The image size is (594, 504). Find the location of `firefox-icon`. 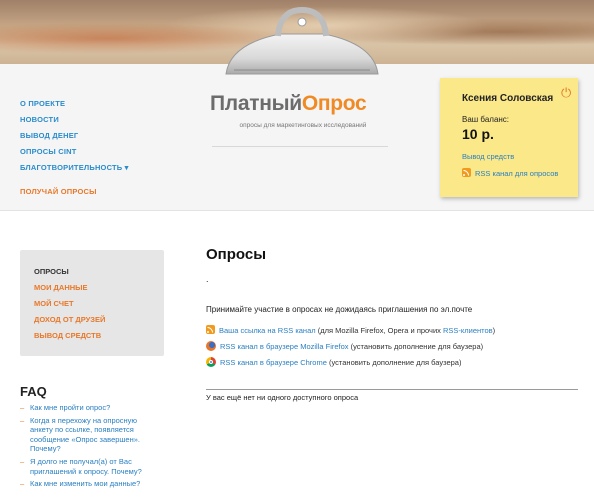

firefox-icon is located at coordinates (211, 346).